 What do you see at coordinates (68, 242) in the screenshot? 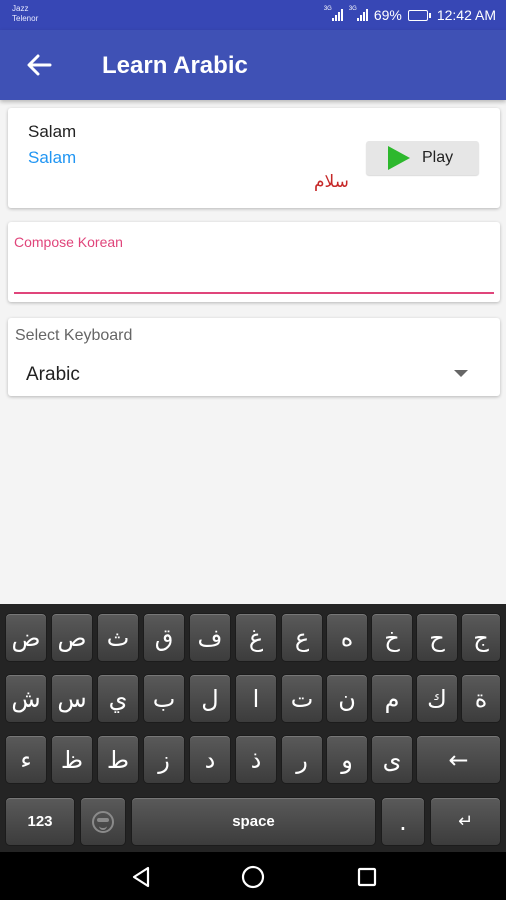
I see `compose-label: Compose Korean` at bounding box center [68, 242].